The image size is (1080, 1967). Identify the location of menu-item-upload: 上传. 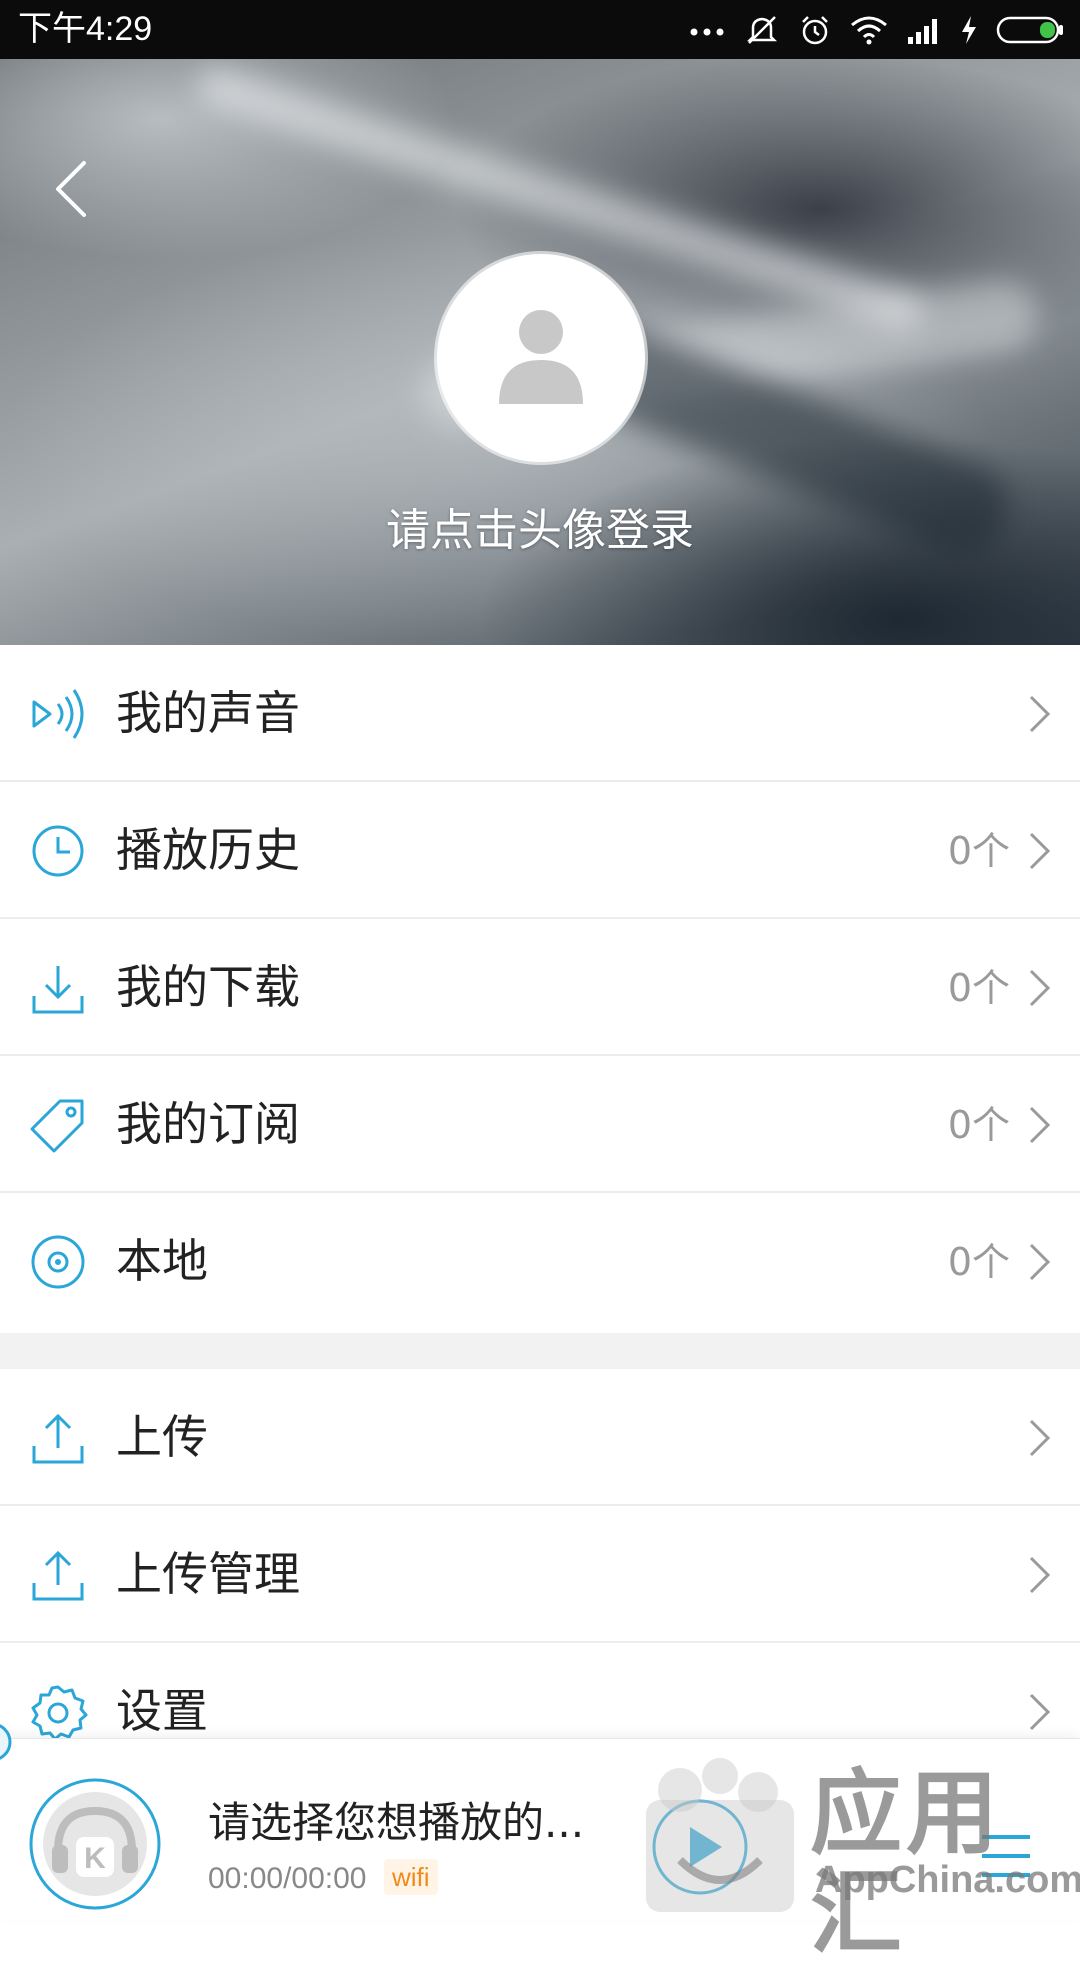
(540, 1437).